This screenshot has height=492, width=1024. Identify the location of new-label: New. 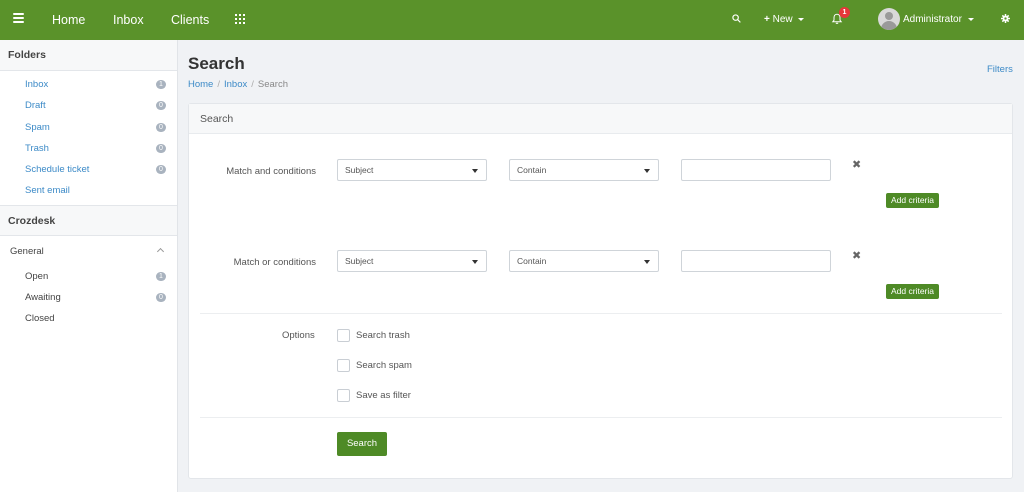
(782, 19).